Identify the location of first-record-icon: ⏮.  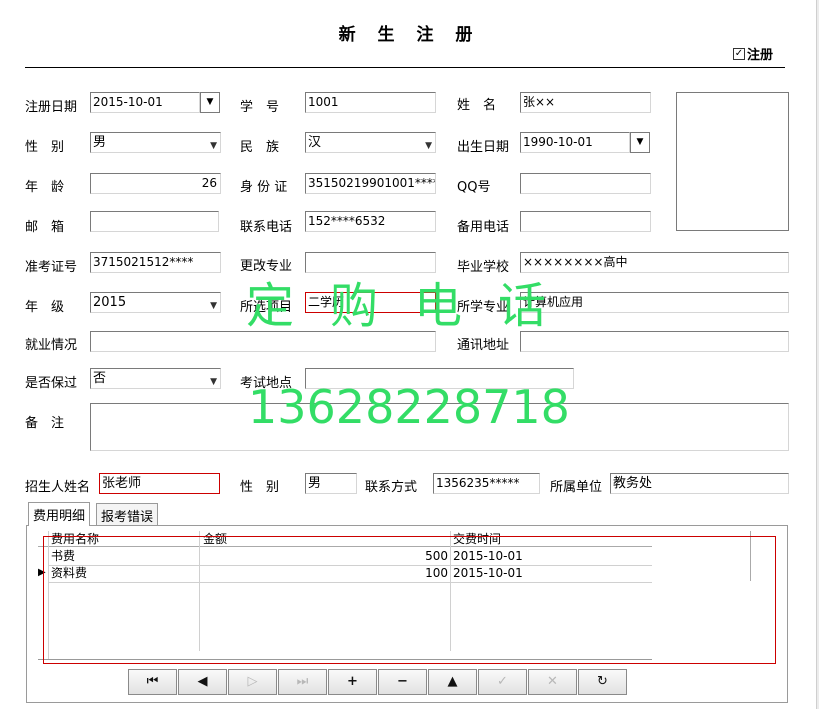
(152, 681).